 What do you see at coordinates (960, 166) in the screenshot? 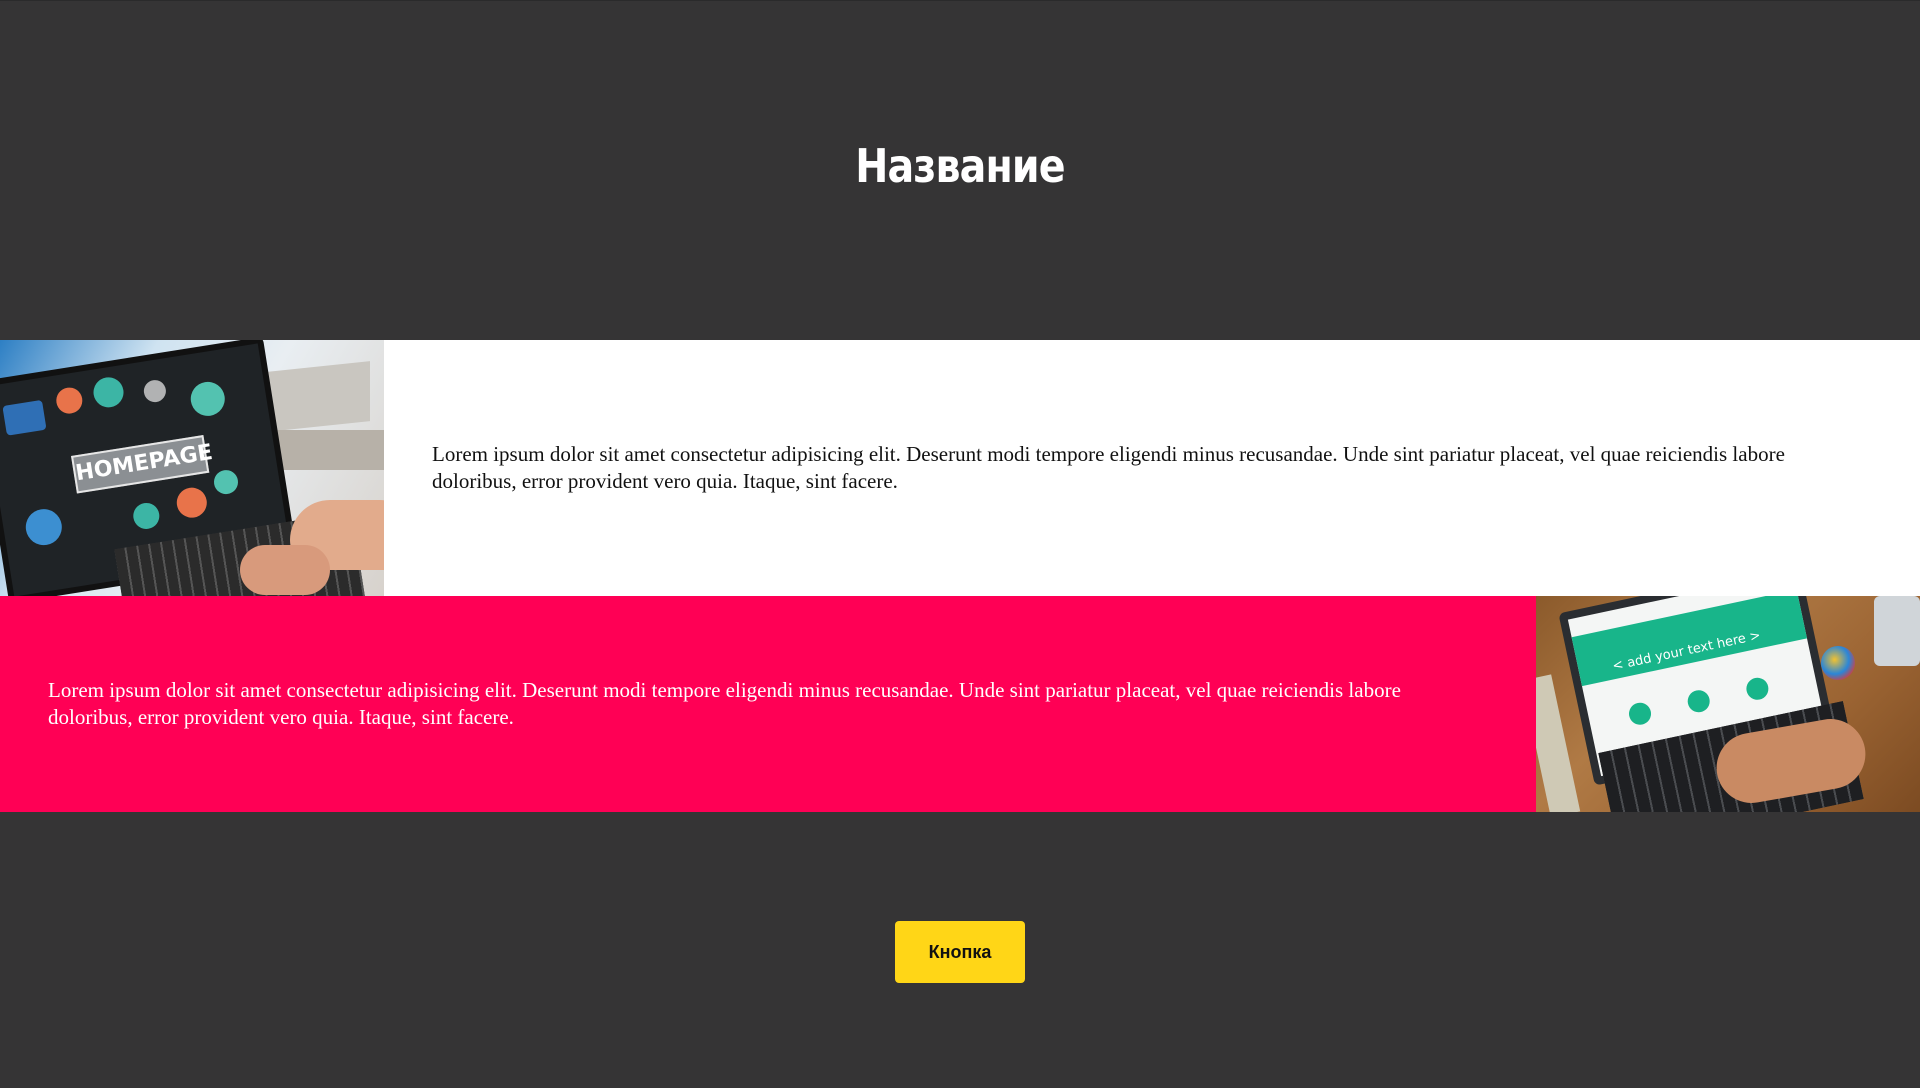
I see `page-title: Название` at bounding box center [960, 166].